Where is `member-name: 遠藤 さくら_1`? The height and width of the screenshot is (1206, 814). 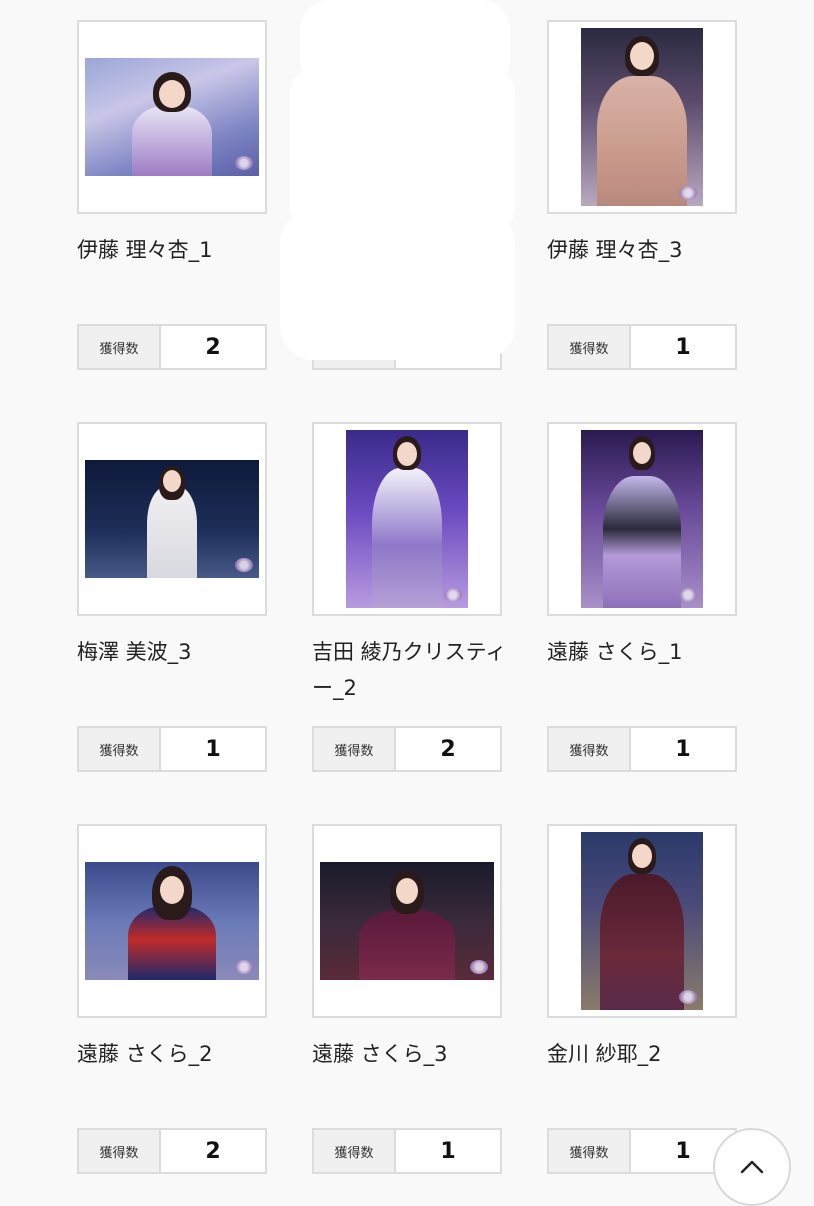 member-name: 遠藤 さくら_1 is located at coordinates (615, 652).